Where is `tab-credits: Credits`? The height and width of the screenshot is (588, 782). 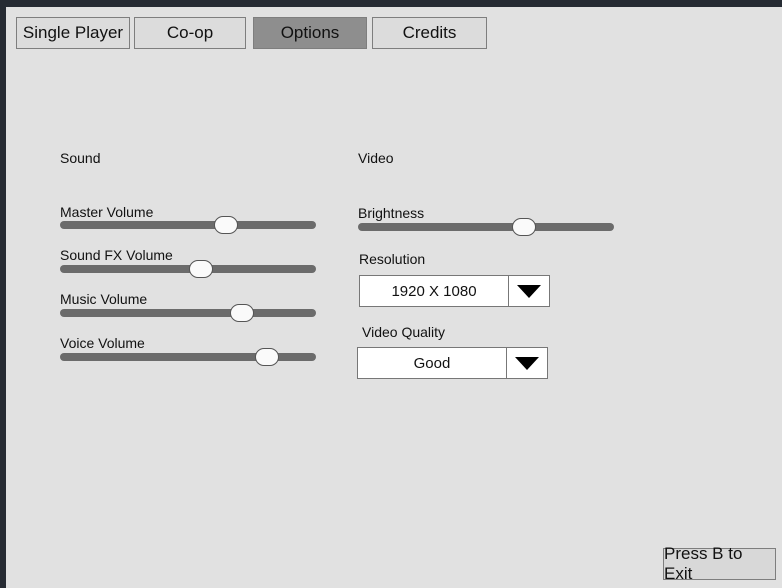
tab-credits: Credits is located at coordinates (429, 33).